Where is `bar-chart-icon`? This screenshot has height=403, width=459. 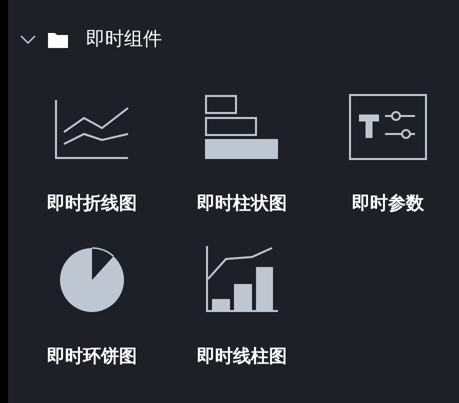
bar-chart-icon is located at coordinates (242, 127).